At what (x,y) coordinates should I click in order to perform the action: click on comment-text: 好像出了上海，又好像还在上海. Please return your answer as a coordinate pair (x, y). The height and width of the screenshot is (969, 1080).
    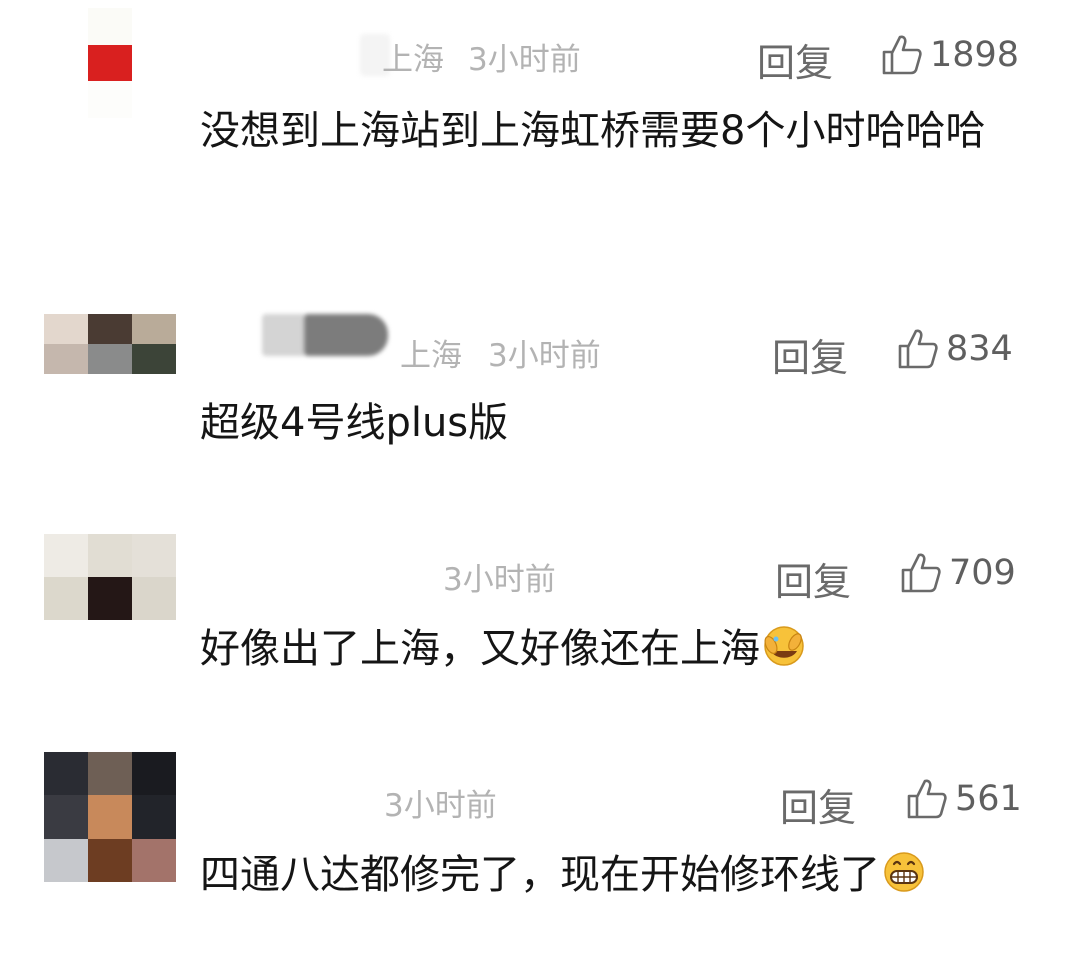
    Looking at the image, I should click on (600, 649).